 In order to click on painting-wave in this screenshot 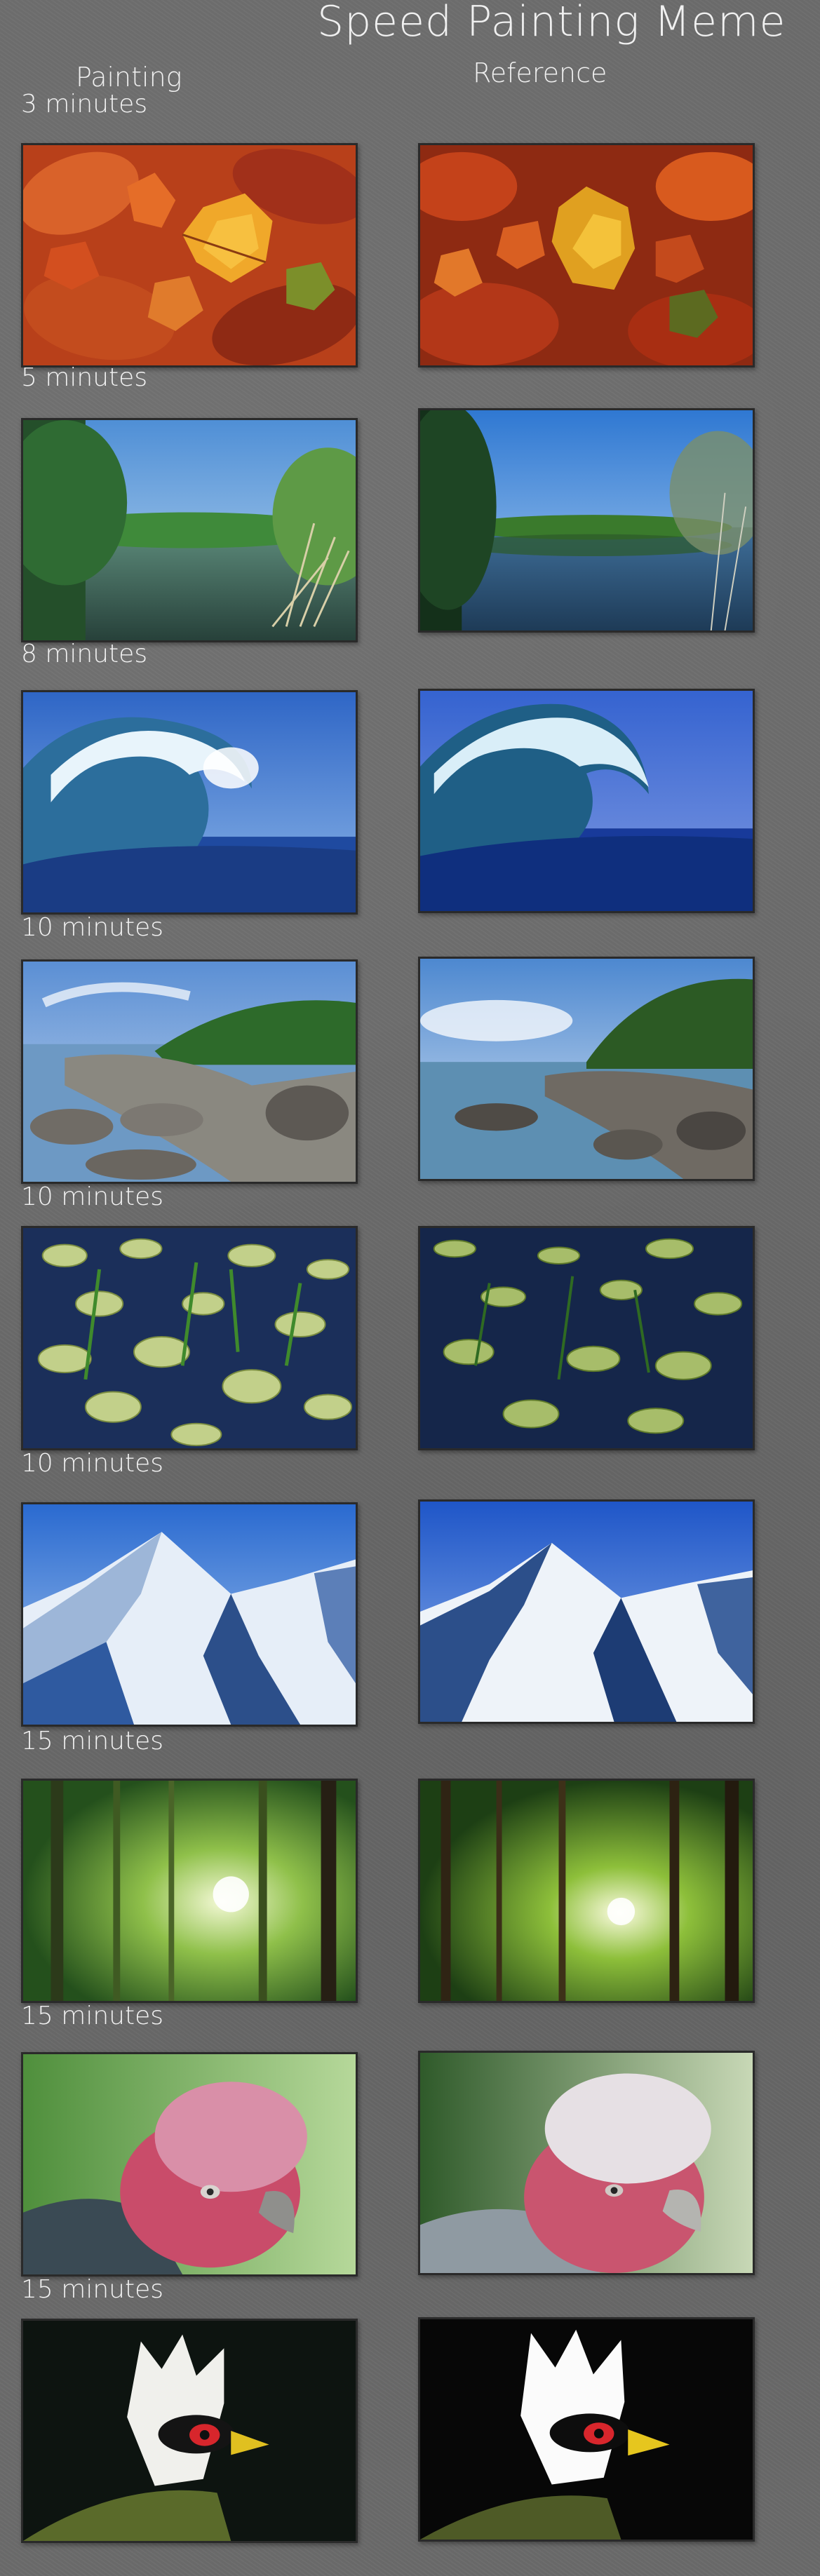, I will do `click(189, 802)`.